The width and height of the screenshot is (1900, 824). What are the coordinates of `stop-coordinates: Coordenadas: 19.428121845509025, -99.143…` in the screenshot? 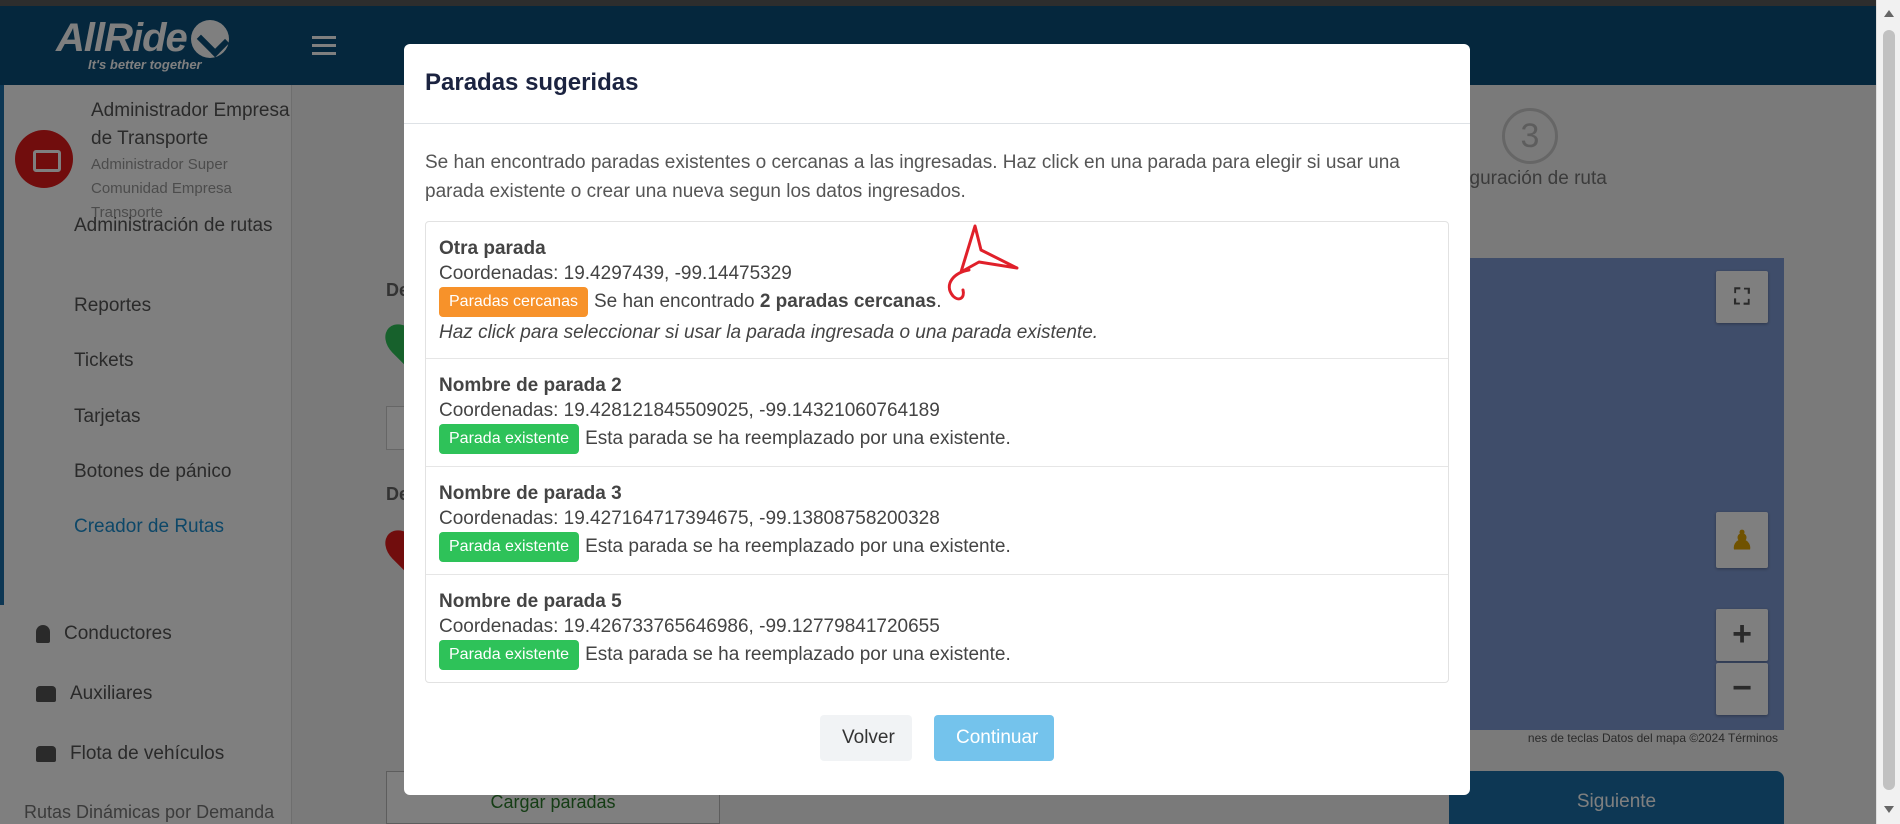 It's located at (689, 410).